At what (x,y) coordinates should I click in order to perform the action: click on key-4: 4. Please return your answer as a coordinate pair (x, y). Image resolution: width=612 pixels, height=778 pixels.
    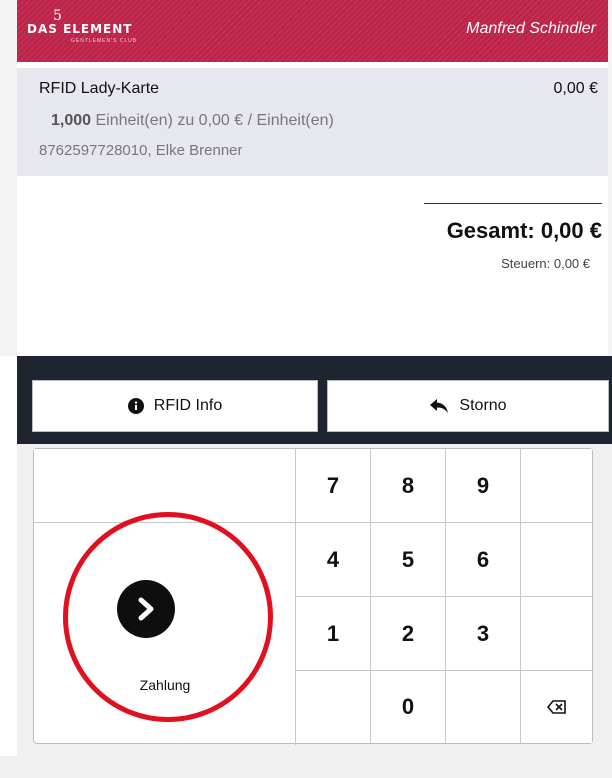
    Looking at the image, I should click on (333, 560).